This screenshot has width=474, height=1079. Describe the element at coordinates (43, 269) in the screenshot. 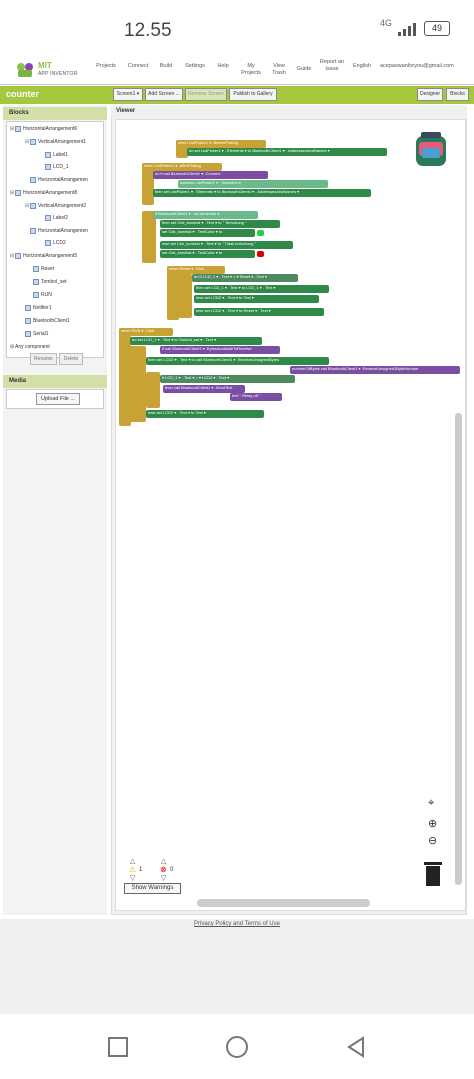

I see `tree-item: Reset` at that location.